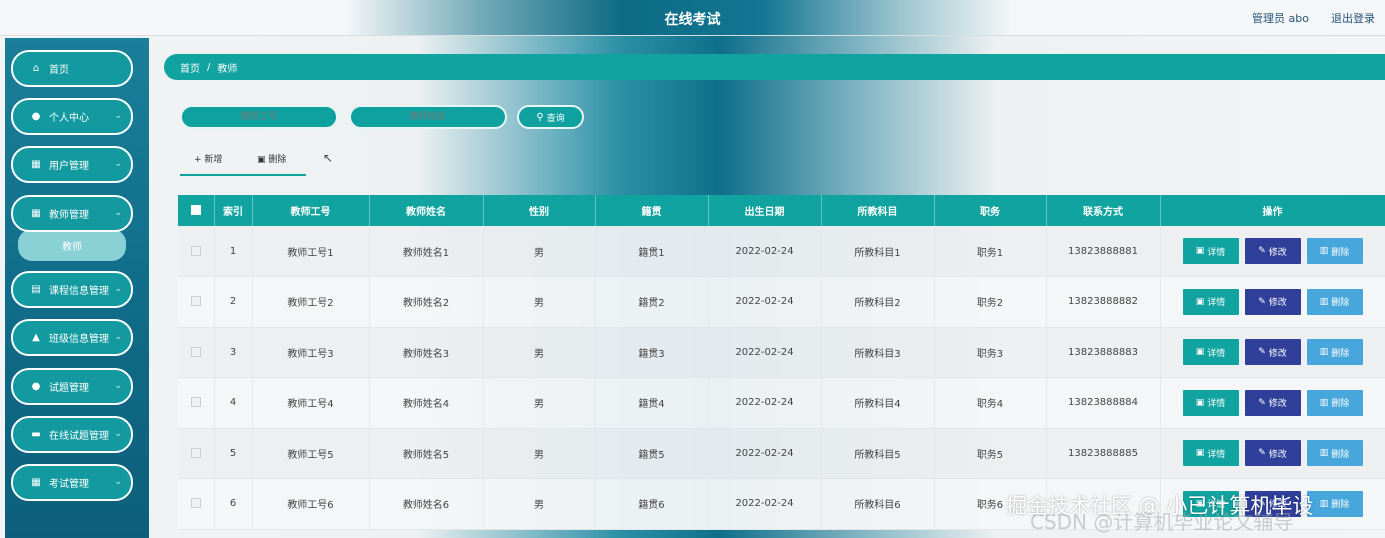 This screenshot has width=1385, height=538. What do you see at coordinates (1103, 403) in the screenshot?
I see `table-cell-phone: 13823888884` at bounding box center [1103, 403].